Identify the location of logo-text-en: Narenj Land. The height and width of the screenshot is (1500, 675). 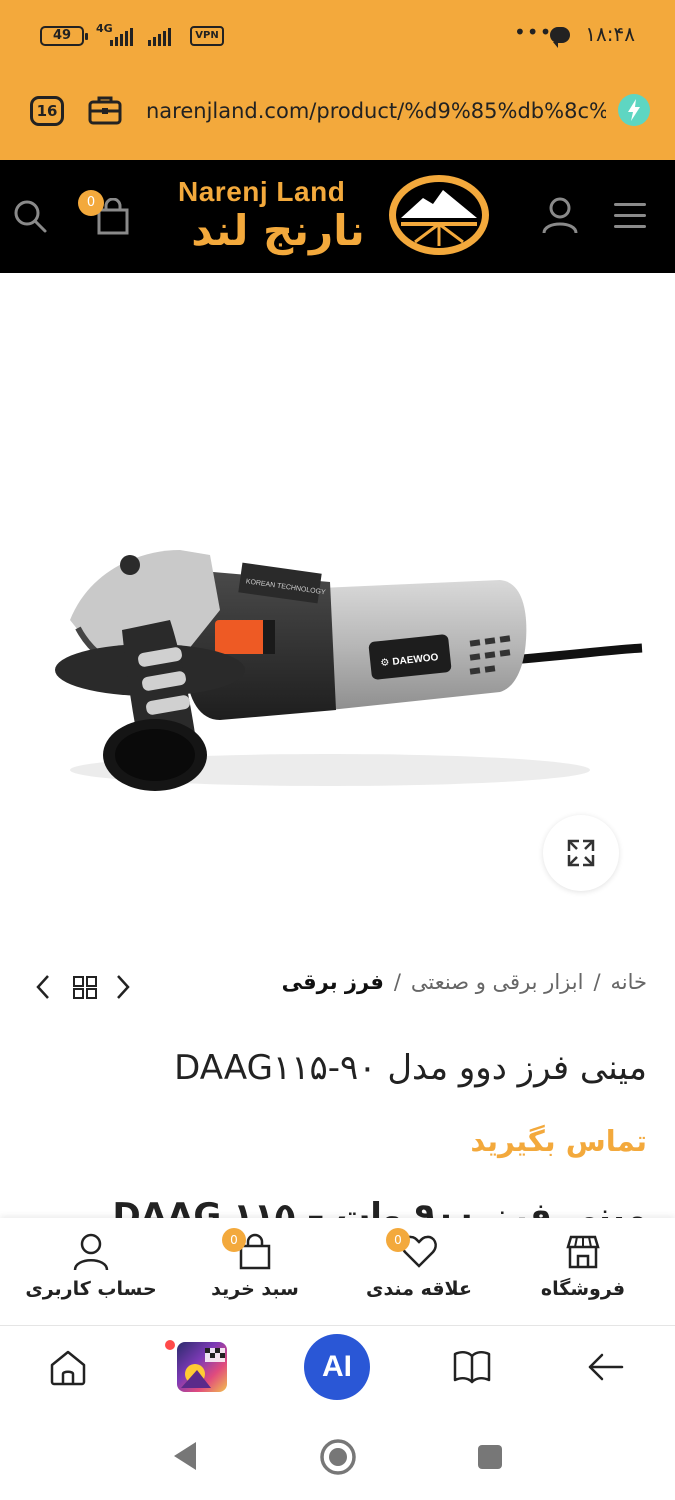
(261, 192).